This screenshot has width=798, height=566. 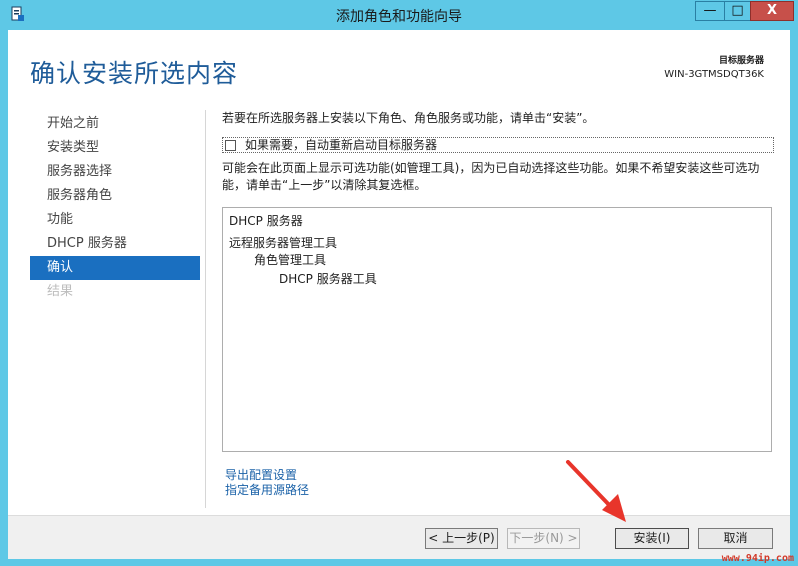 What do you see at coordinates (772, 11) in the screenshot?
I see `close-button: X` at bounding box center [772, 11].